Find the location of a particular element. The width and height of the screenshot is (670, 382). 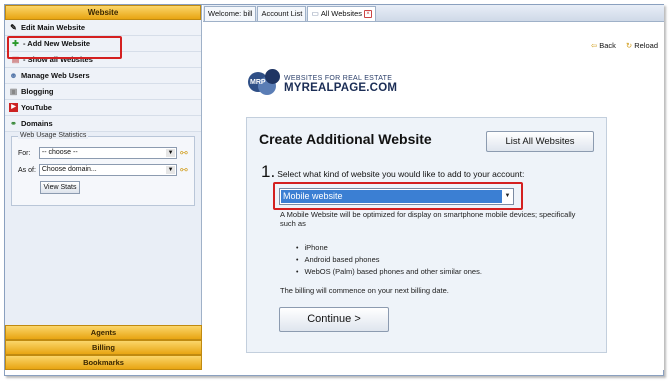

tab-label: Account List is located at coordinates (282, 13).